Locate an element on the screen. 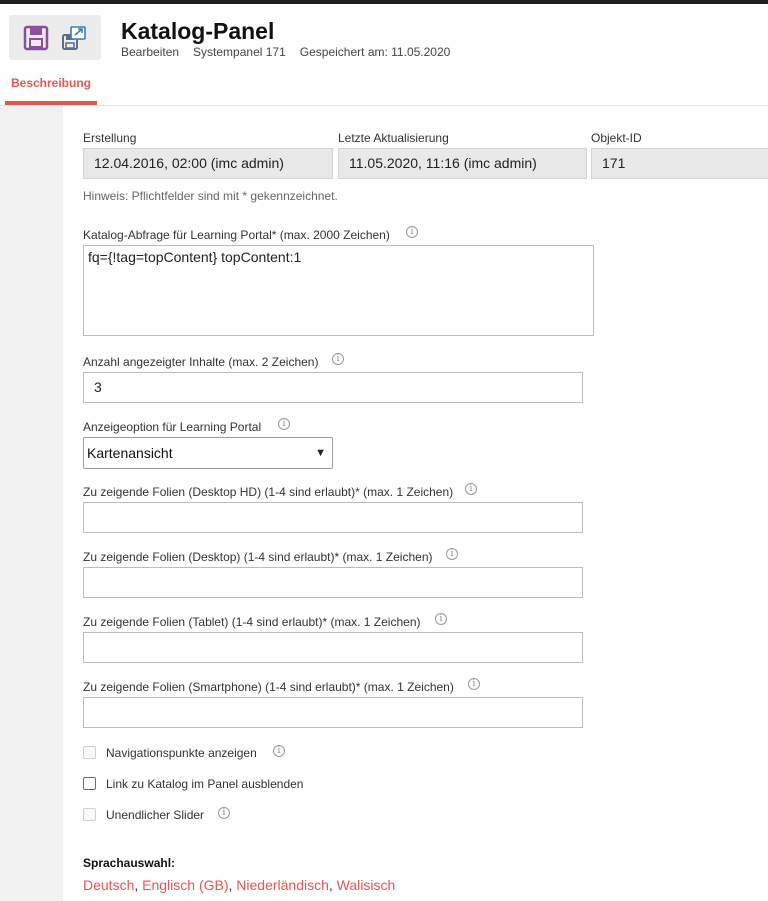 The height and width of the screenshot is (901, 768). toolbar is located at coordinates (55, 37).